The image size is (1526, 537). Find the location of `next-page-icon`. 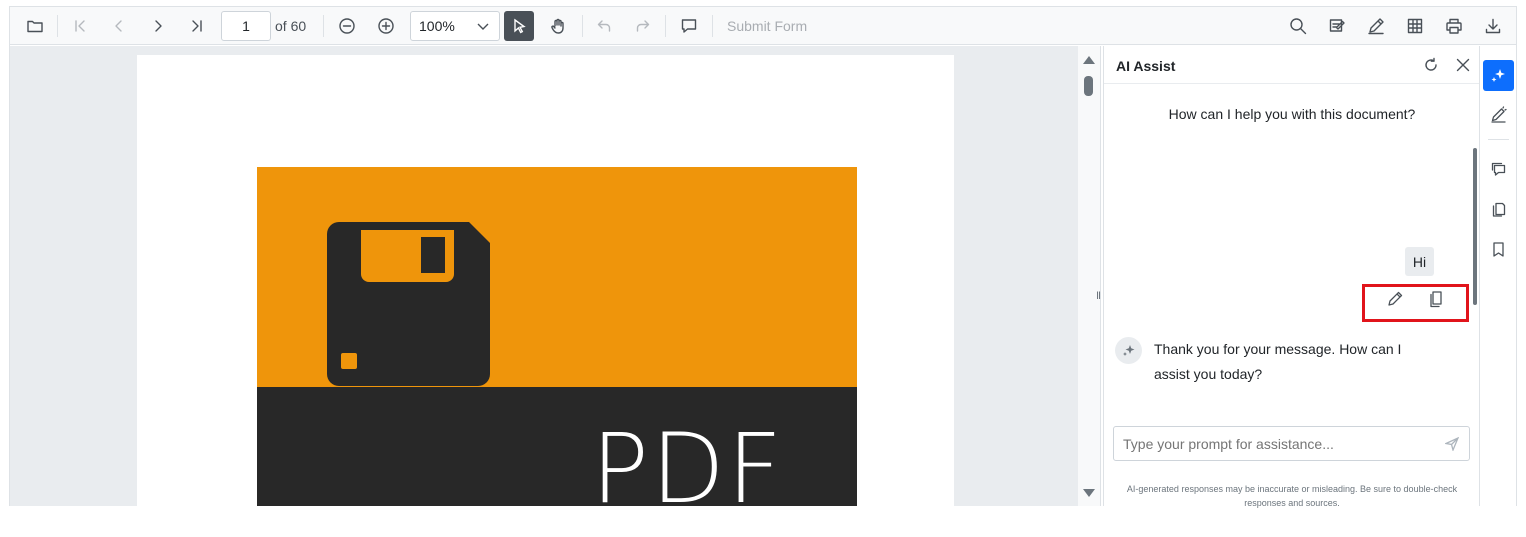

next-page-icon is located at coordinates (158, 26).